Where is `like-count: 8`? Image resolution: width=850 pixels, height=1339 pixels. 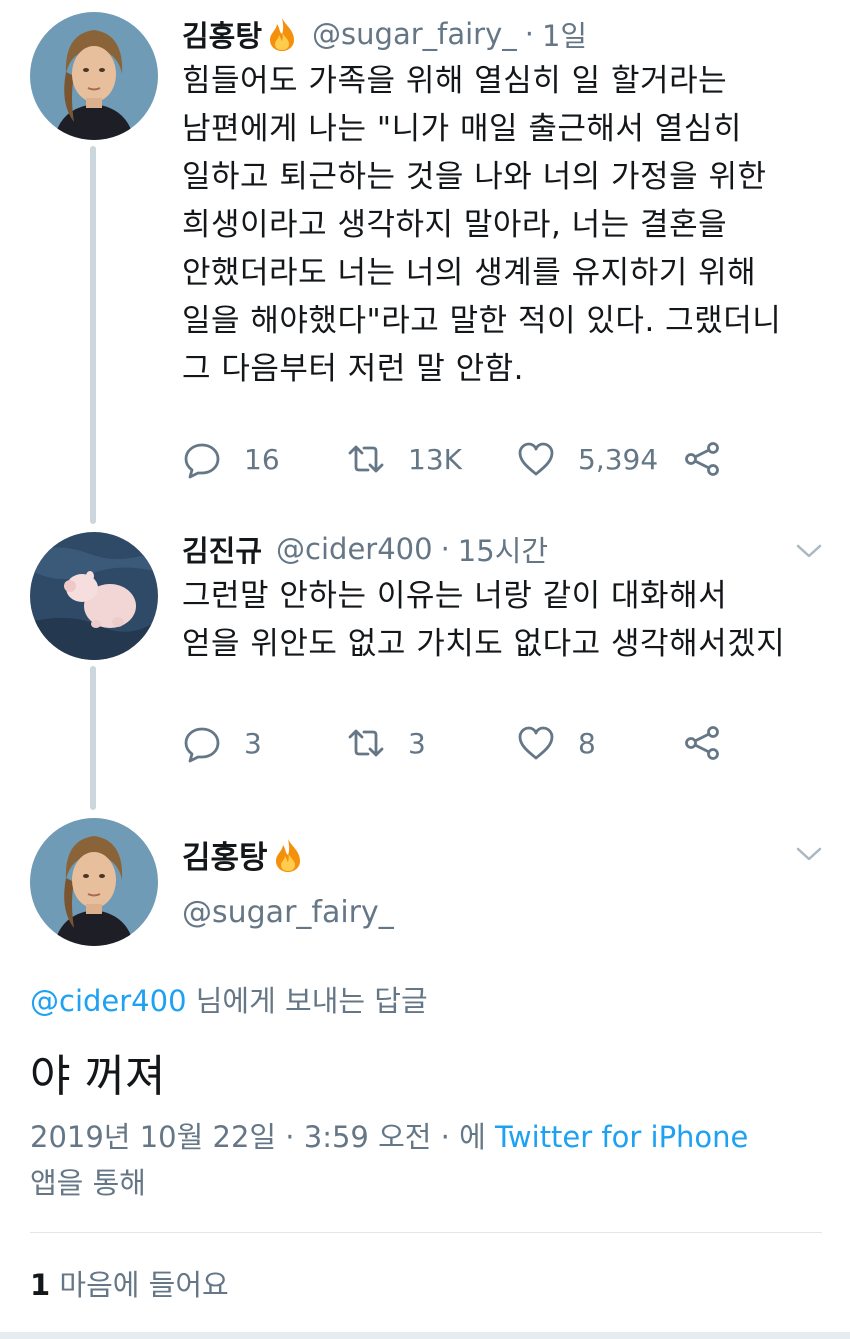 like-count: 8 is located at coordinates (587, 743).